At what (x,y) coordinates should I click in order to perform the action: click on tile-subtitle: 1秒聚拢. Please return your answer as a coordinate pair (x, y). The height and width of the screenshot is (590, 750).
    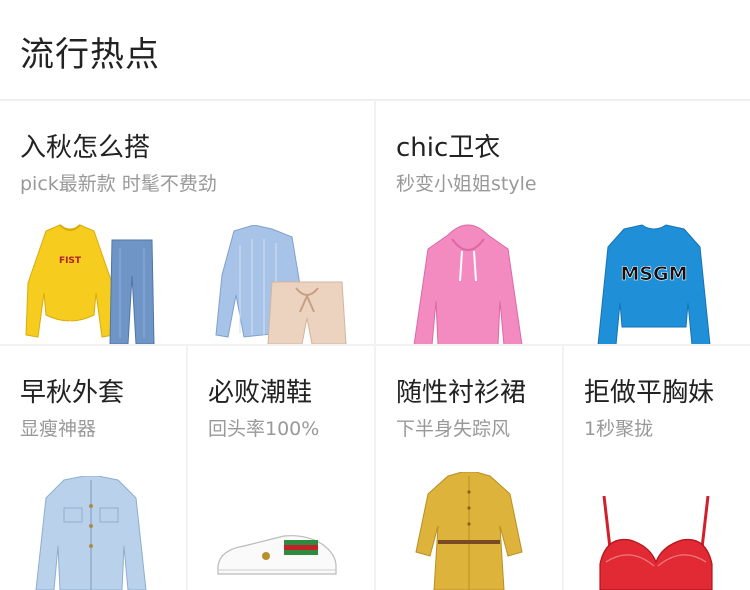
    Looking at the image, I should click on (619, 429).